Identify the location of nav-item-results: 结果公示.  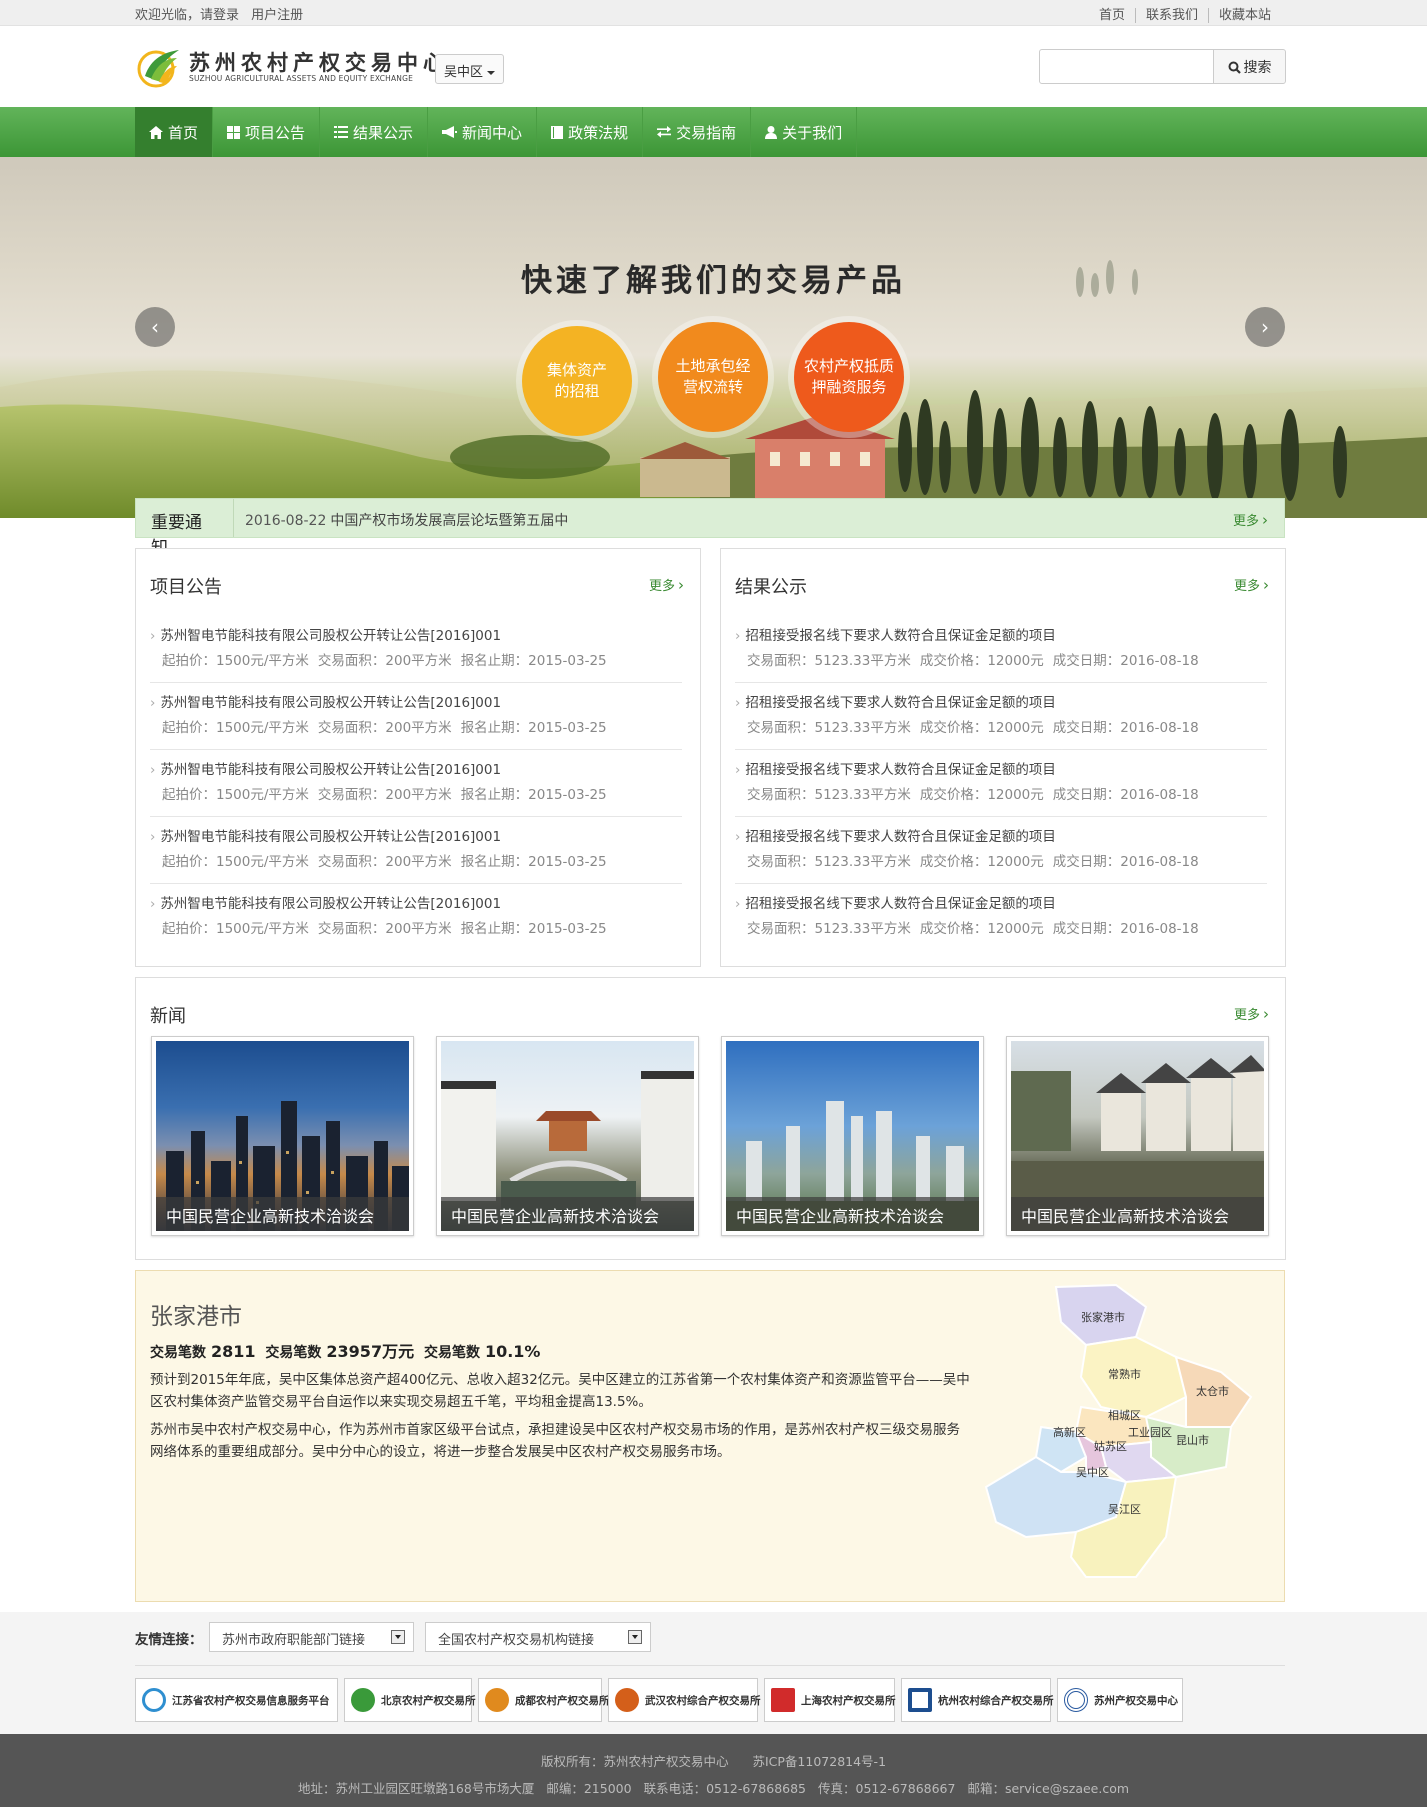
(374, 132).